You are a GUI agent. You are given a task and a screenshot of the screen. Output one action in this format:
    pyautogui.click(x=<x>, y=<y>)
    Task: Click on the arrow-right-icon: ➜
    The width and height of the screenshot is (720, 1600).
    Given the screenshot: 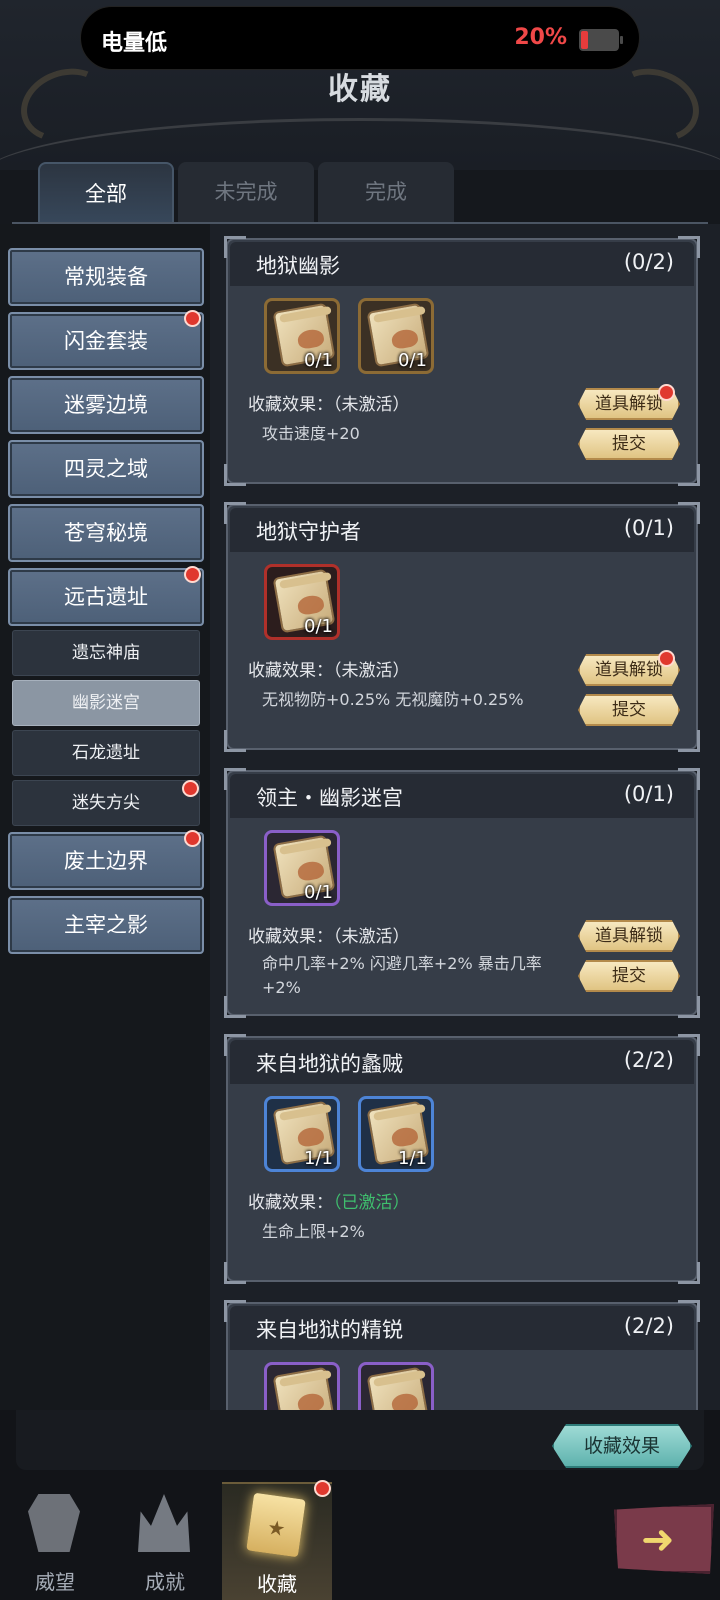 What is the action you would take?
    pyautogui.click(x=658, y=1540)
    